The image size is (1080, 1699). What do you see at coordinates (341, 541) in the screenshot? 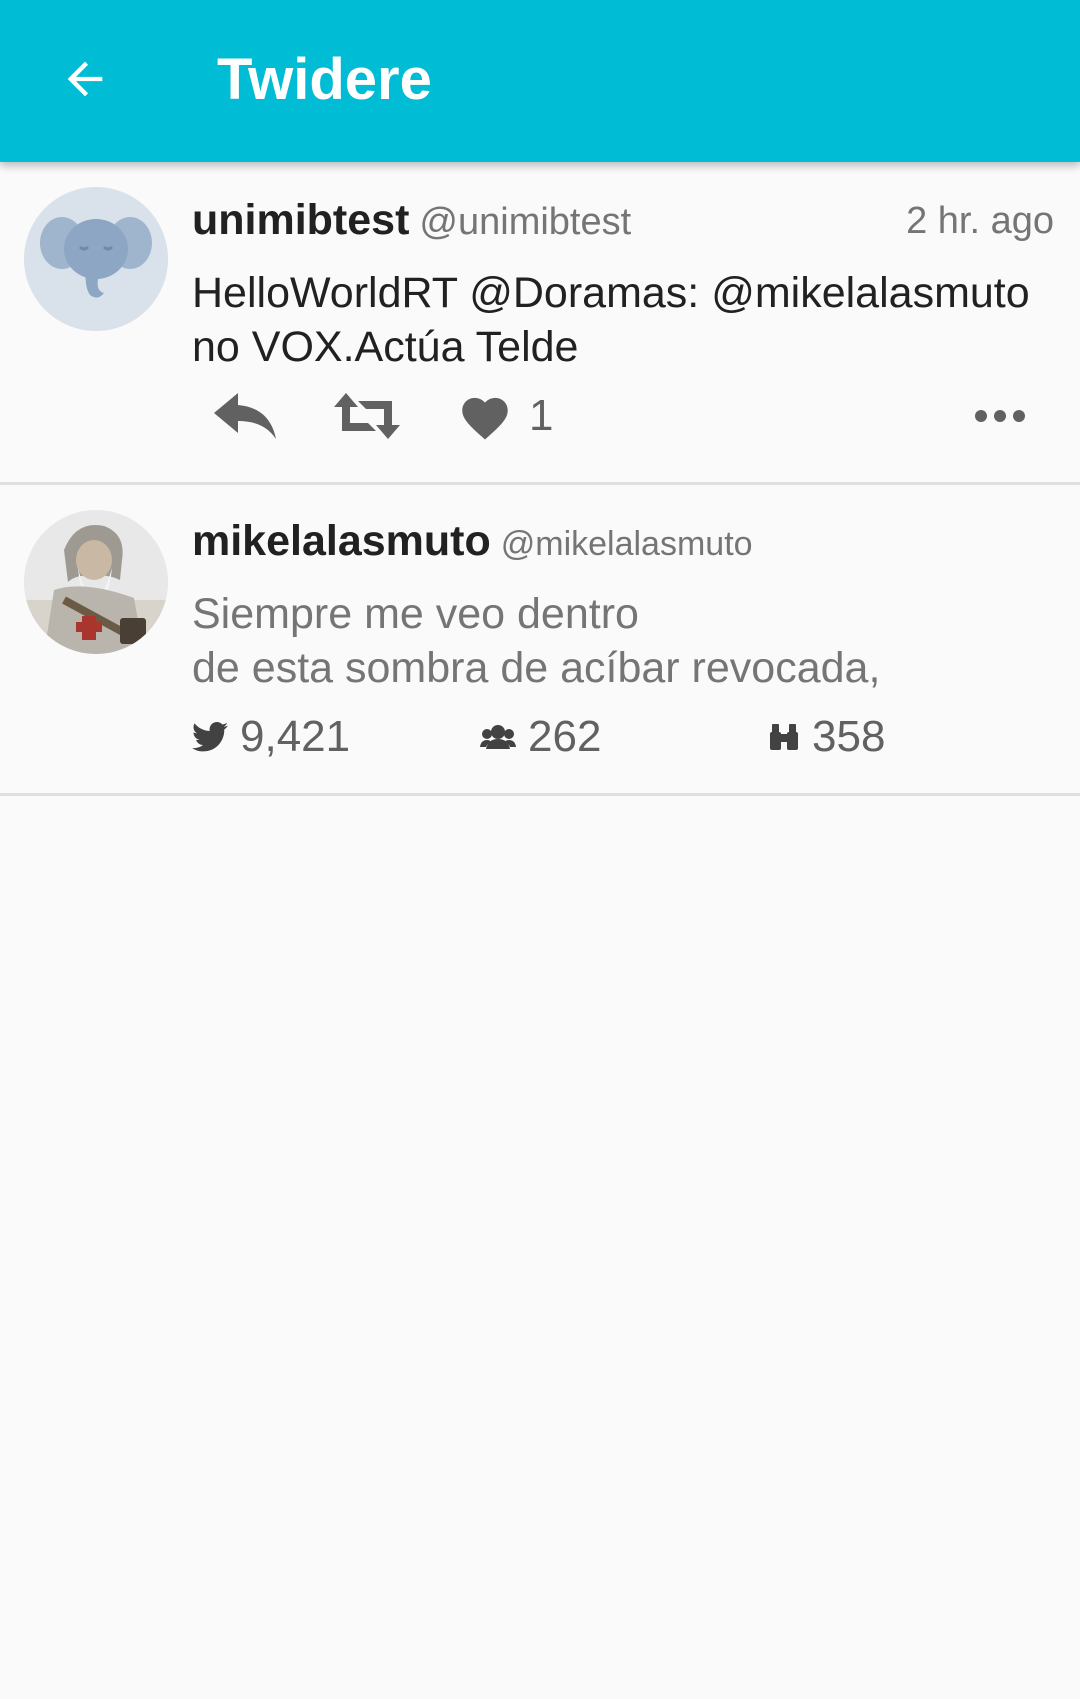
I see `user-display-name: mikelalasmuto` at bounding box center [341, 541].